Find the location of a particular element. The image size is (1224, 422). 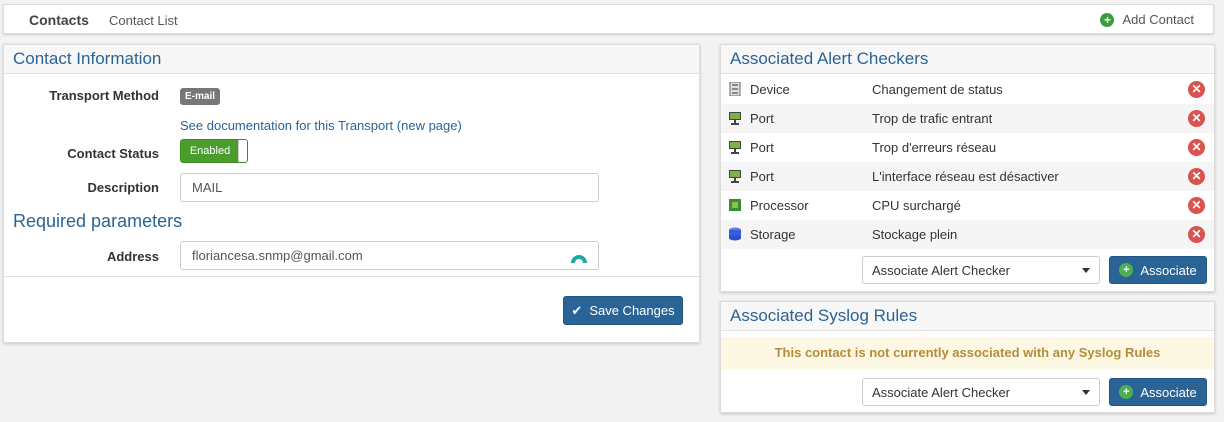

row-description: CPU surchargé is located at coordinates (916, 205).